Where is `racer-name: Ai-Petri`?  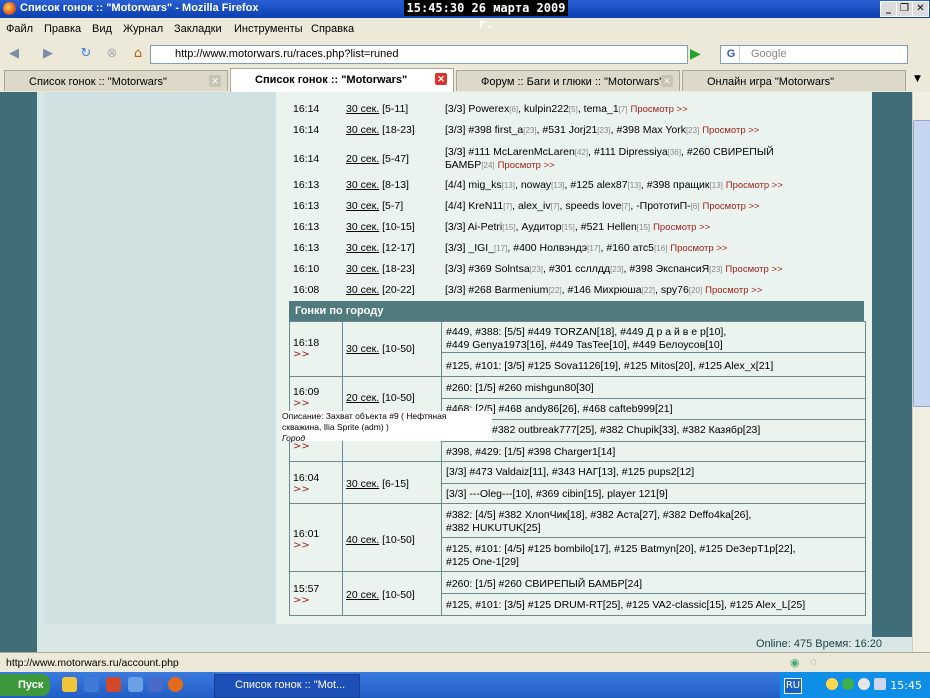 racer-name: Ai-Petri is located at coordinates (485, 227).